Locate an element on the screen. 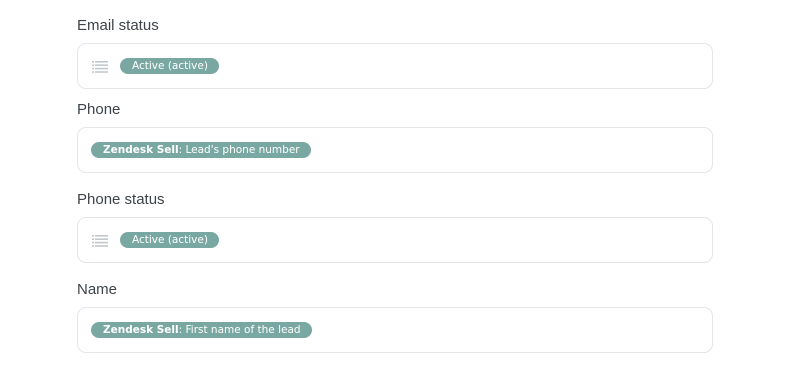 This screenshot has height=365, width=796. name-field: Zendesk Sell: First name of the lead is located at coordinates (395, 330).